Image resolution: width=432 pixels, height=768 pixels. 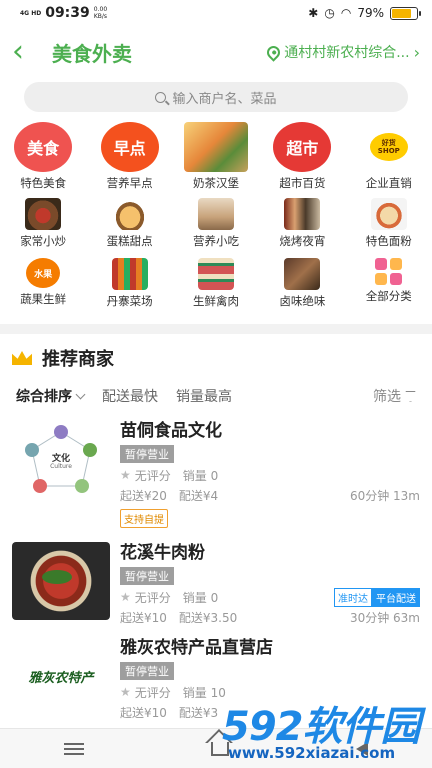 What do you see at coordinates (43, 299) in the screenshot?
I see `category-label: 蔬果生鲜` at bounding box center [43, 299].